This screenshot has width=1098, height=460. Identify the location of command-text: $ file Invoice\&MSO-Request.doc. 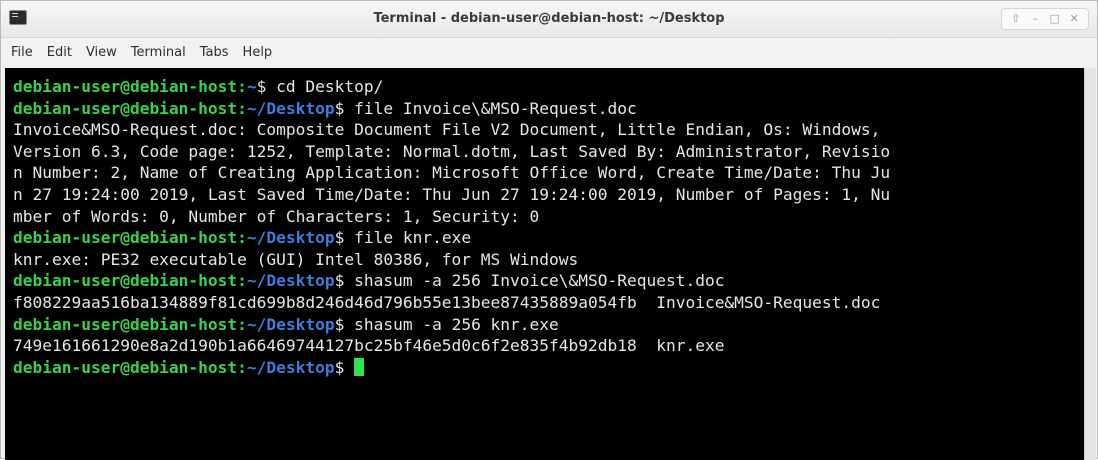
(485, 108).